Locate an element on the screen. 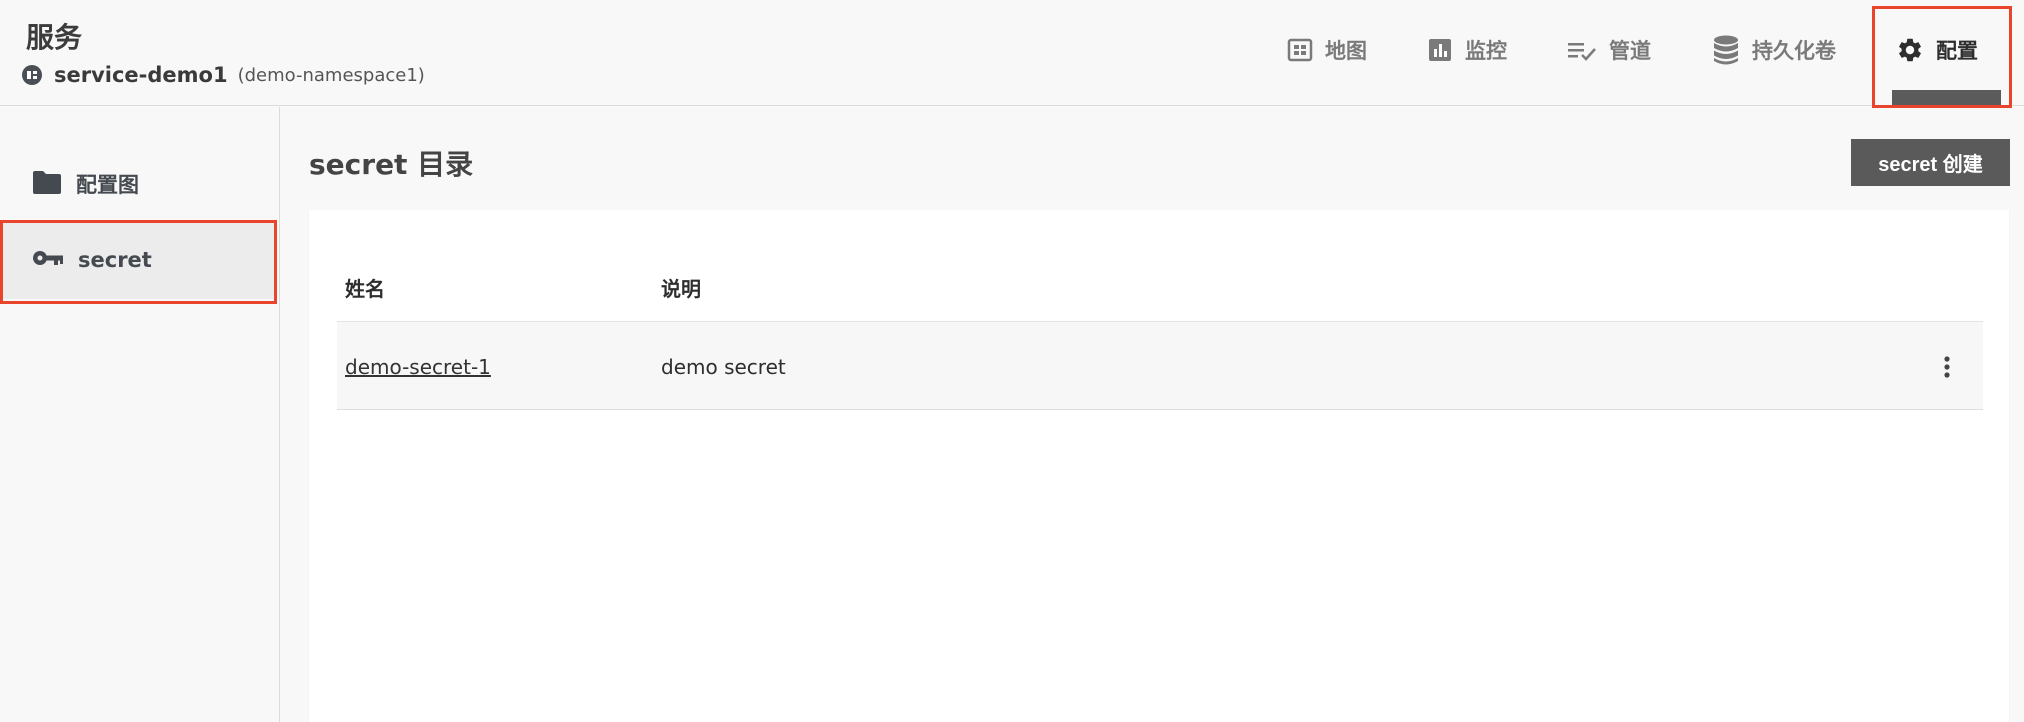  sidebar: 配置图 secret is located at coordinates (140, 414).